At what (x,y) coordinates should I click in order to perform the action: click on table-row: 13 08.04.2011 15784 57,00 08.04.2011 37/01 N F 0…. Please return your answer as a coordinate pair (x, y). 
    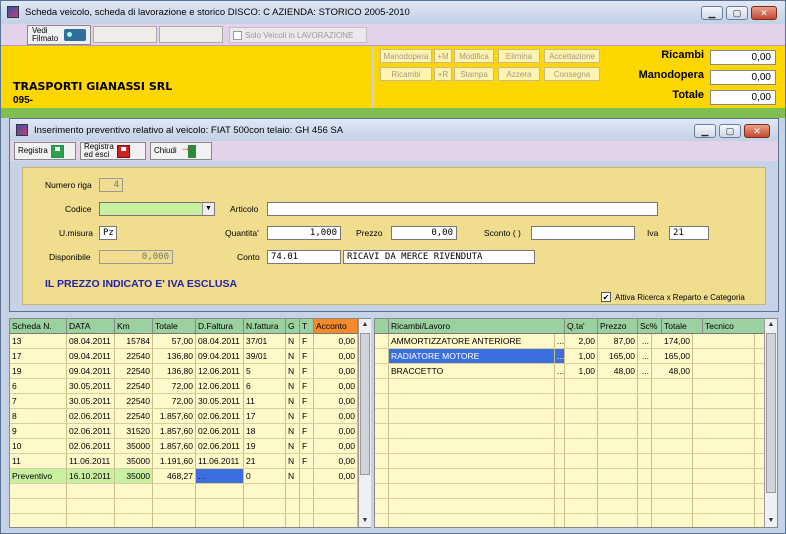
    Looking at the image, I should click on (190, 341).